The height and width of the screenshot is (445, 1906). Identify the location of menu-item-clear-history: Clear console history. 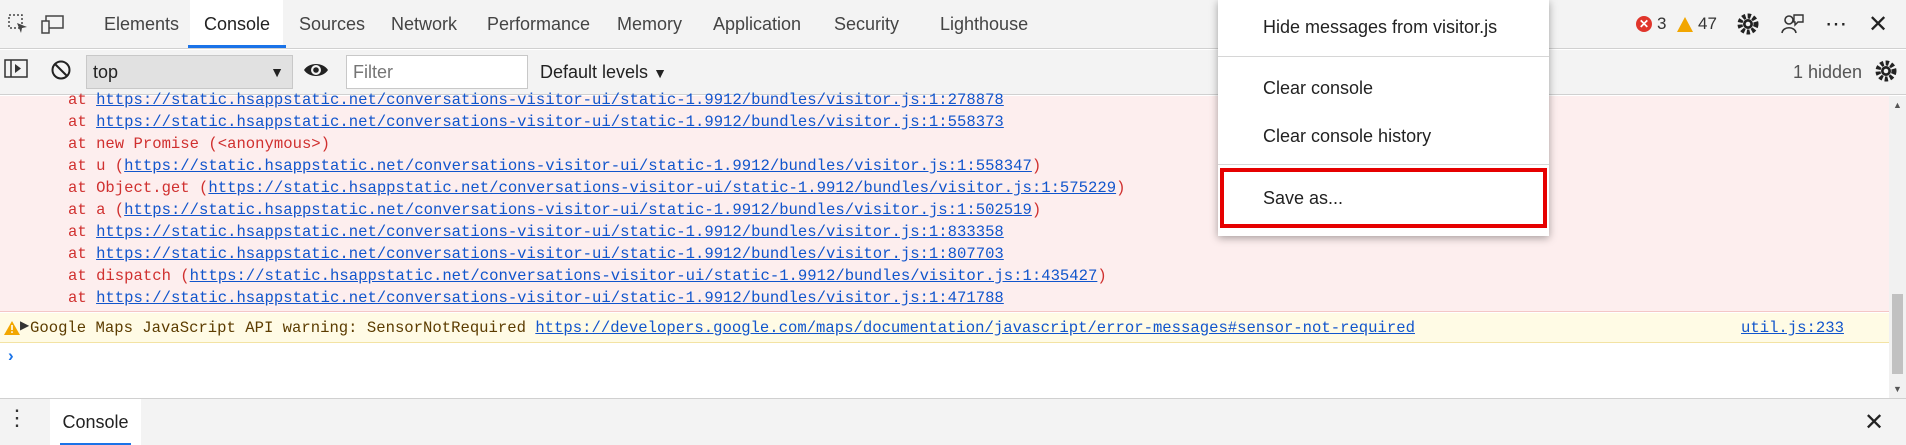
(1383, 136).